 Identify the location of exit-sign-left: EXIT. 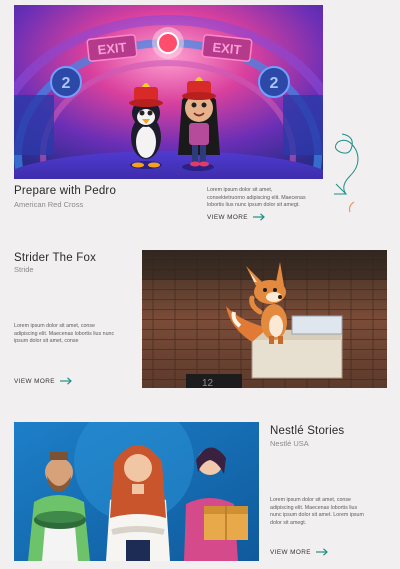
(112, 49).